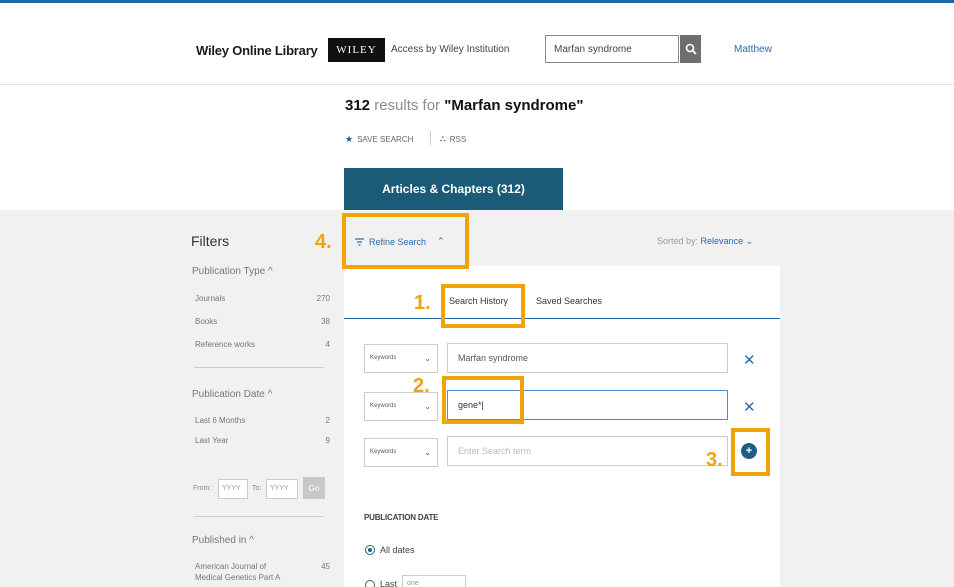 The image size is (954, 587). What do you see at coordinates (202, 488) in the screenshot?
I see `date-from-label: From:` at bounding box center [202, 488].